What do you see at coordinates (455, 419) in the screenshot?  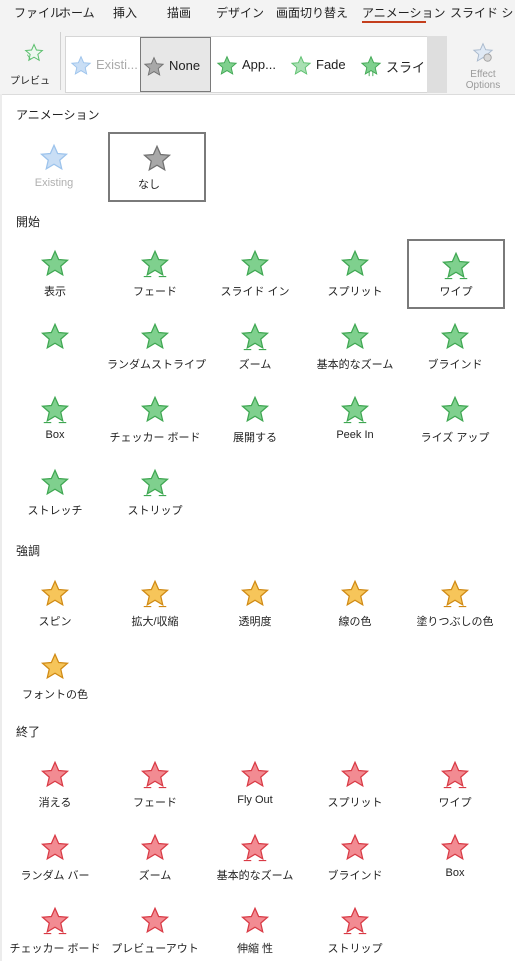 I see `entrance-effect-item-14: ライズ アップ` at bounding box center [455, 419].